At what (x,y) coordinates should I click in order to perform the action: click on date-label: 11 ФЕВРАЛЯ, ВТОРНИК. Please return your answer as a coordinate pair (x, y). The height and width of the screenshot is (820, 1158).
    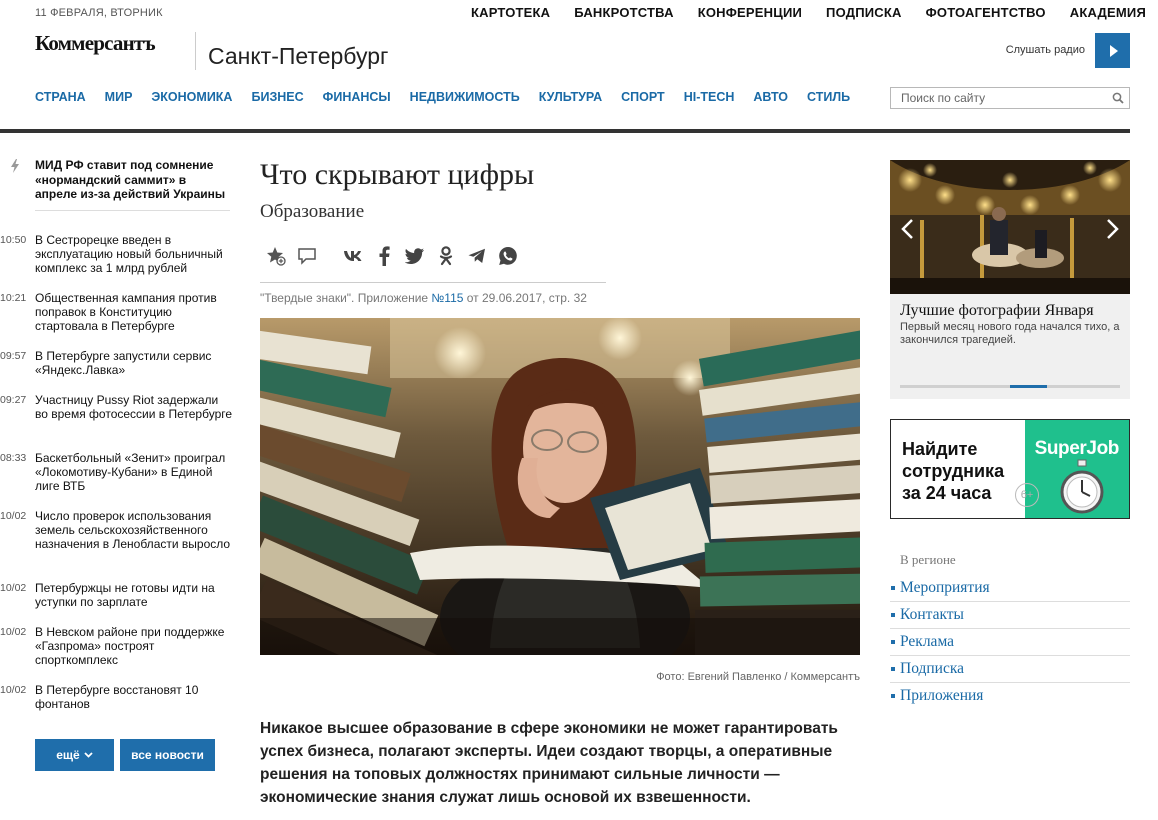
    Looking at the image, I should click on (99, 13).